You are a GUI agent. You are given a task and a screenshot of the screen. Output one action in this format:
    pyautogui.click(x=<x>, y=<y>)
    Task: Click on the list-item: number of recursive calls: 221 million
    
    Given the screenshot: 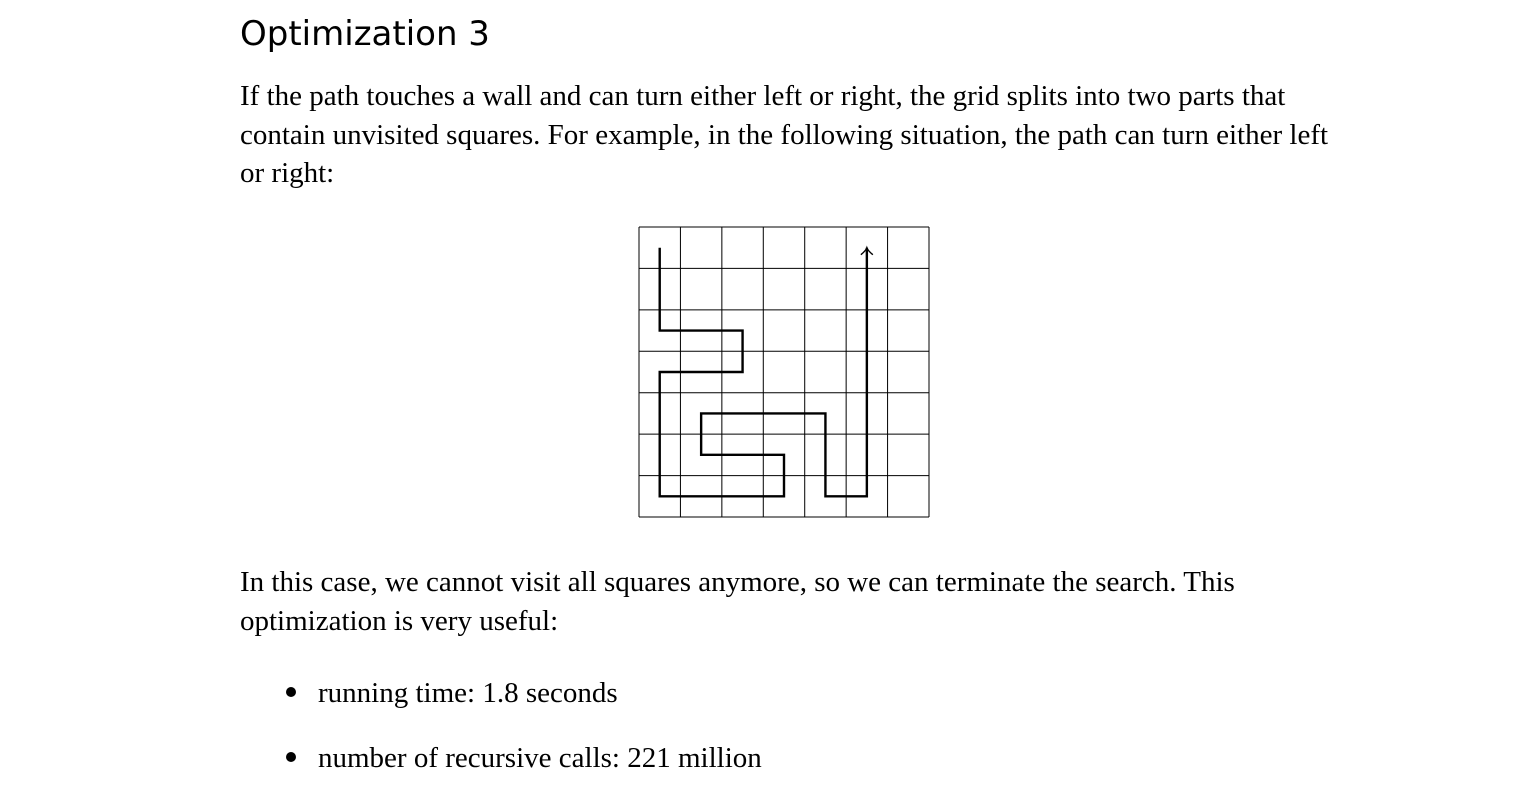 What is the action you would take?
    pyautogui.click(x=524, y=758)
    